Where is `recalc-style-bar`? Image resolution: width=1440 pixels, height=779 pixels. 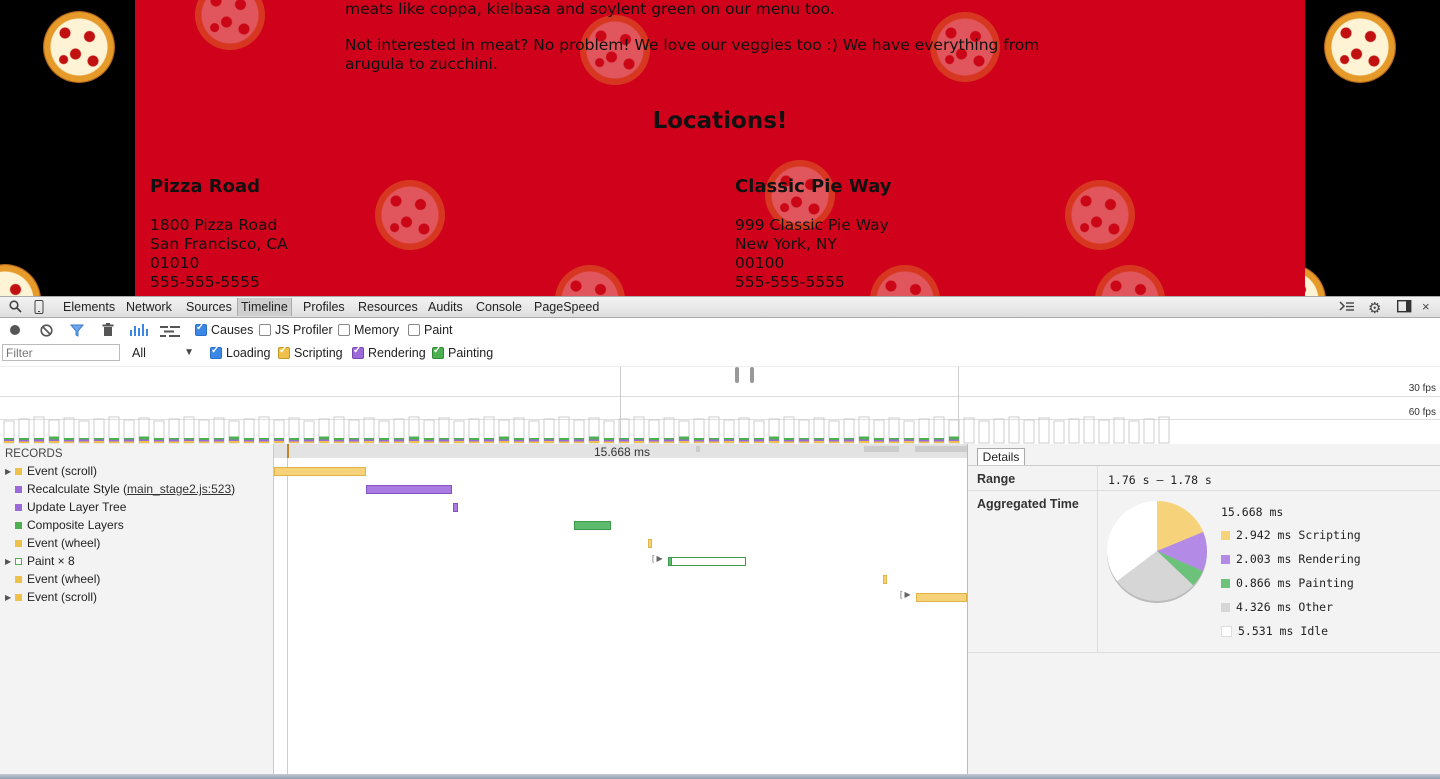 recalc-style-bar is located at coordinates (409, 489).